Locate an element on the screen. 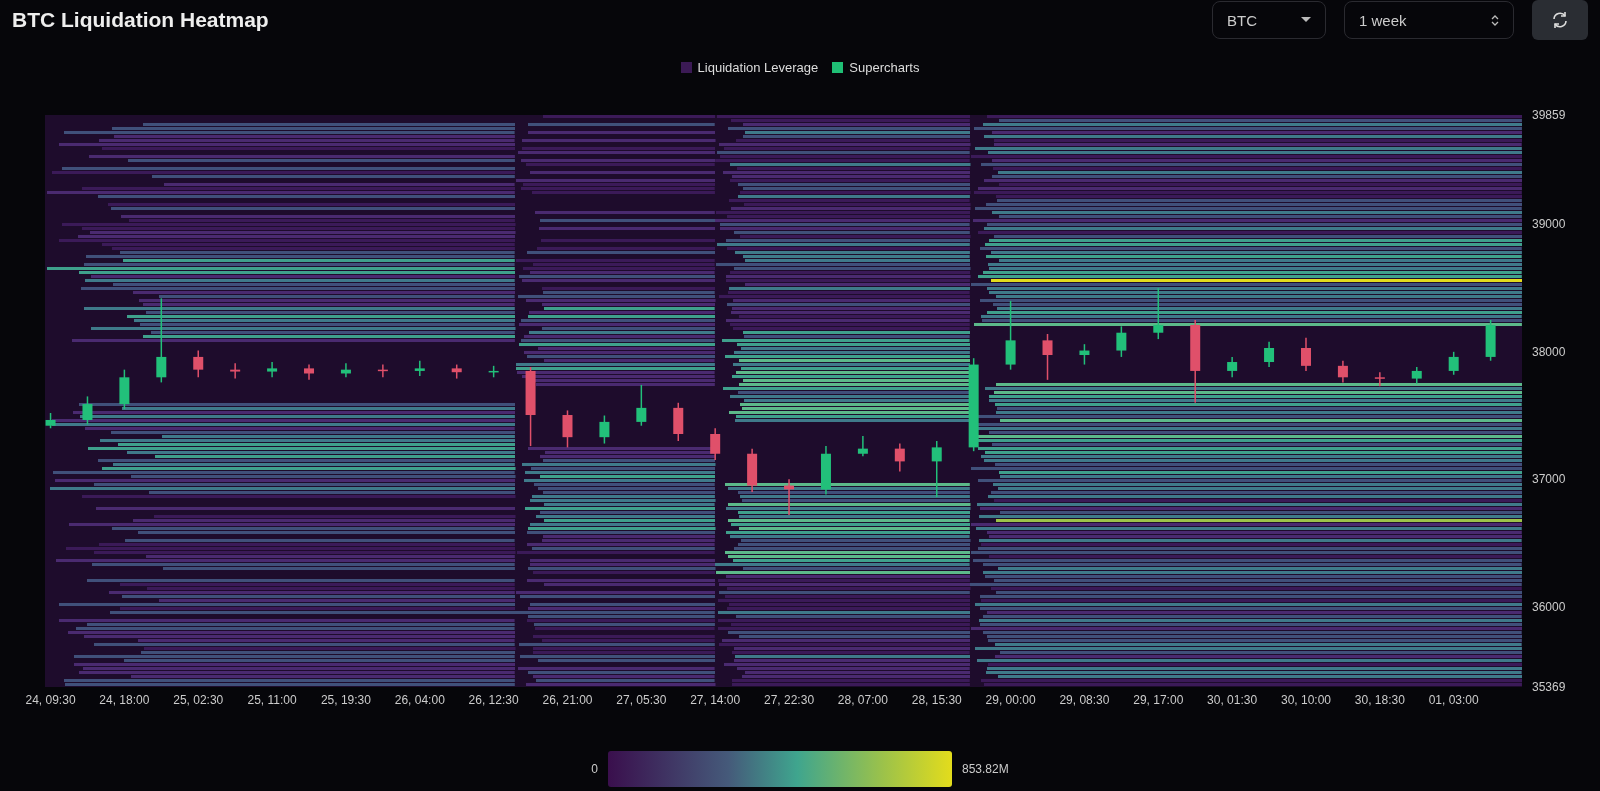 The height and width of the screenshot is (791, 1600). refresh-icon is located at coordinates (1560, 20).